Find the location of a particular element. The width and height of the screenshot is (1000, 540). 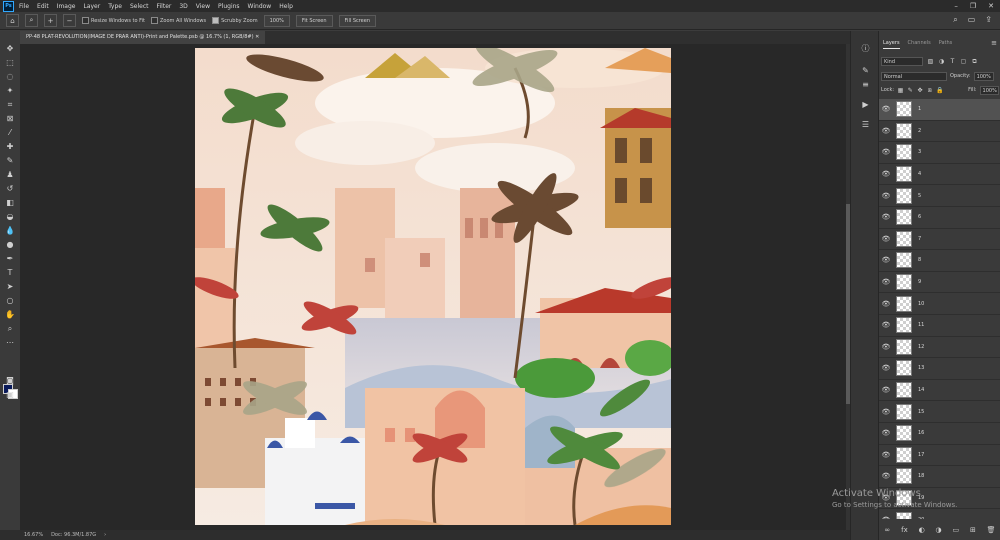

layer-name: 6 is located at coordinates (919, 217).